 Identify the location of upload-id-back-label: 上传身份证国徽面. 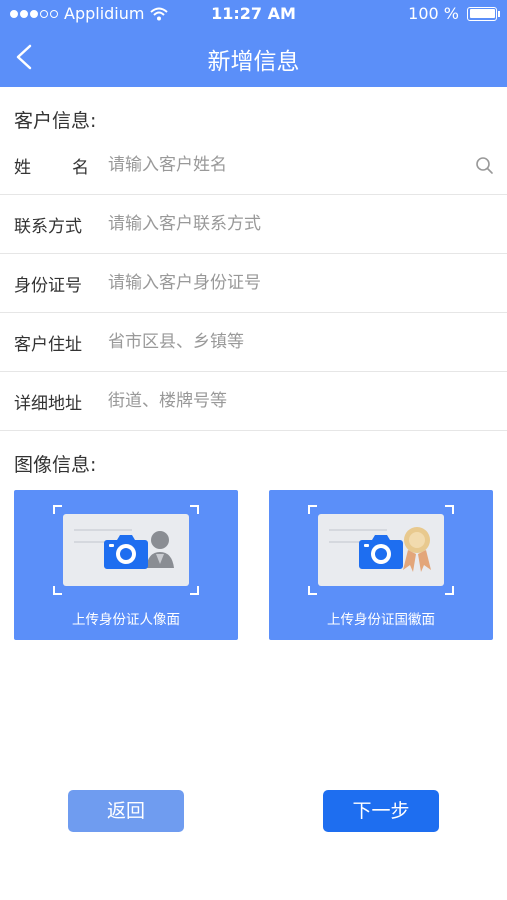
(381, 620).